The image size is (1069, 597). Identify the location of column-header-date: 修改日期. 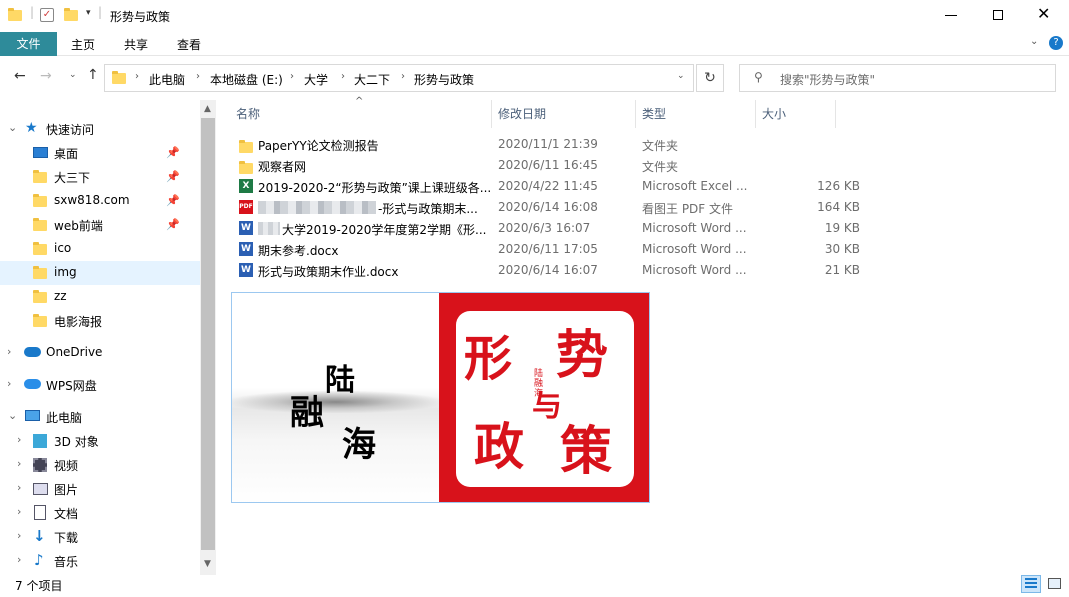
(522, 114).